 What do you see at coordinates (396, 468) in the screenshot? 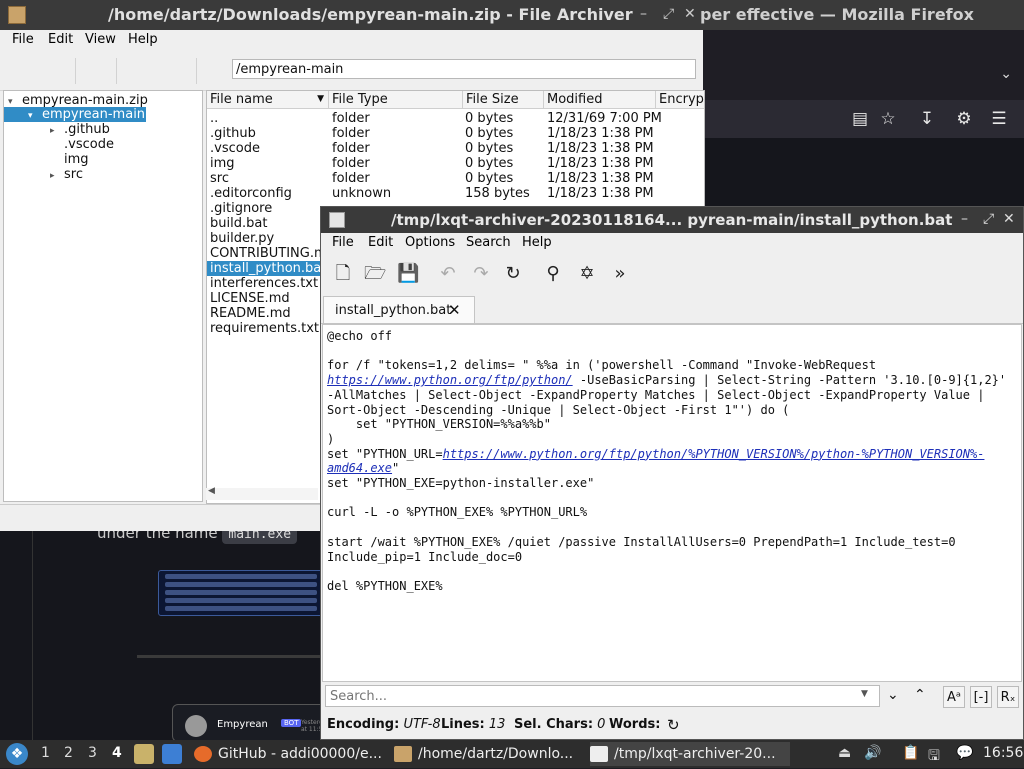
I see `code-line: "` at bounding box center [396, 468].